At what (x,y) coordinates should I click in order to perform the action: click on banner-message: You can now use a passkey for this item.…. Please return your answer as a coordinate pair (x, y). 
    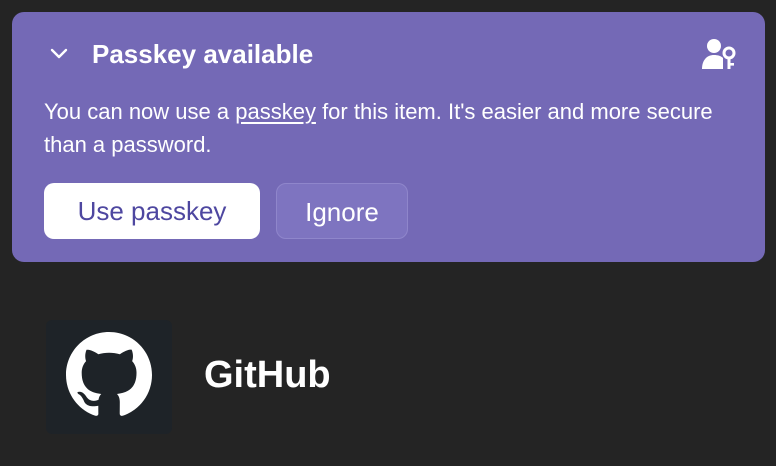
    Looking at the image, I should click on (394, 128).